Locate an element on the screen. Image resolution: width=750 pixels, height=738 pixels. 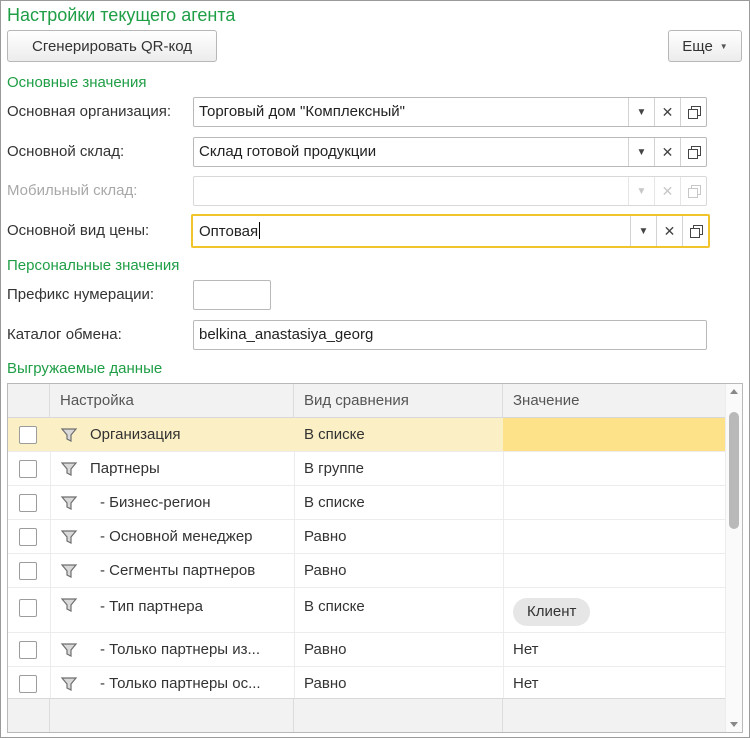
row-setting-name: Партнеры is located at coordinates (125, 468).